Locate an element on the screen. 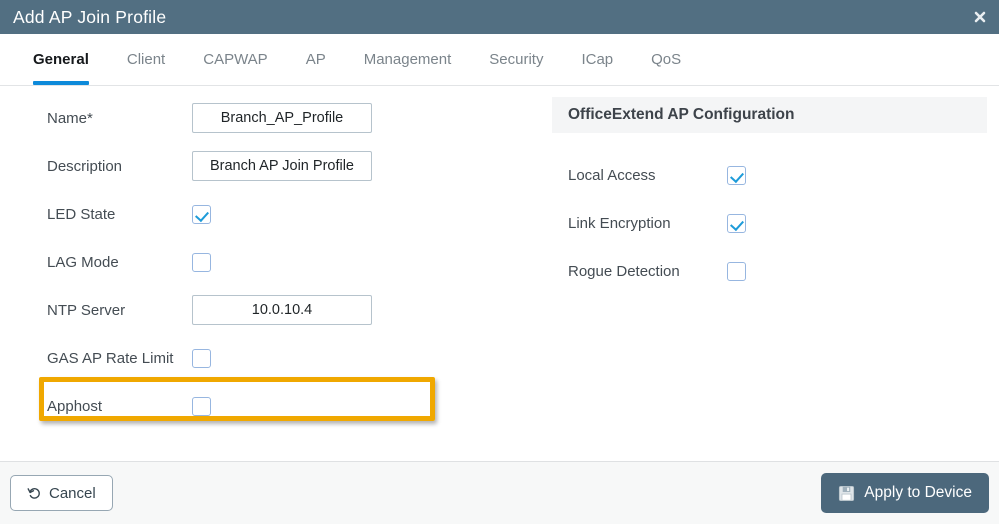 The image size is (999, 524). tab-label: AP is located at coordinates (315, 59).